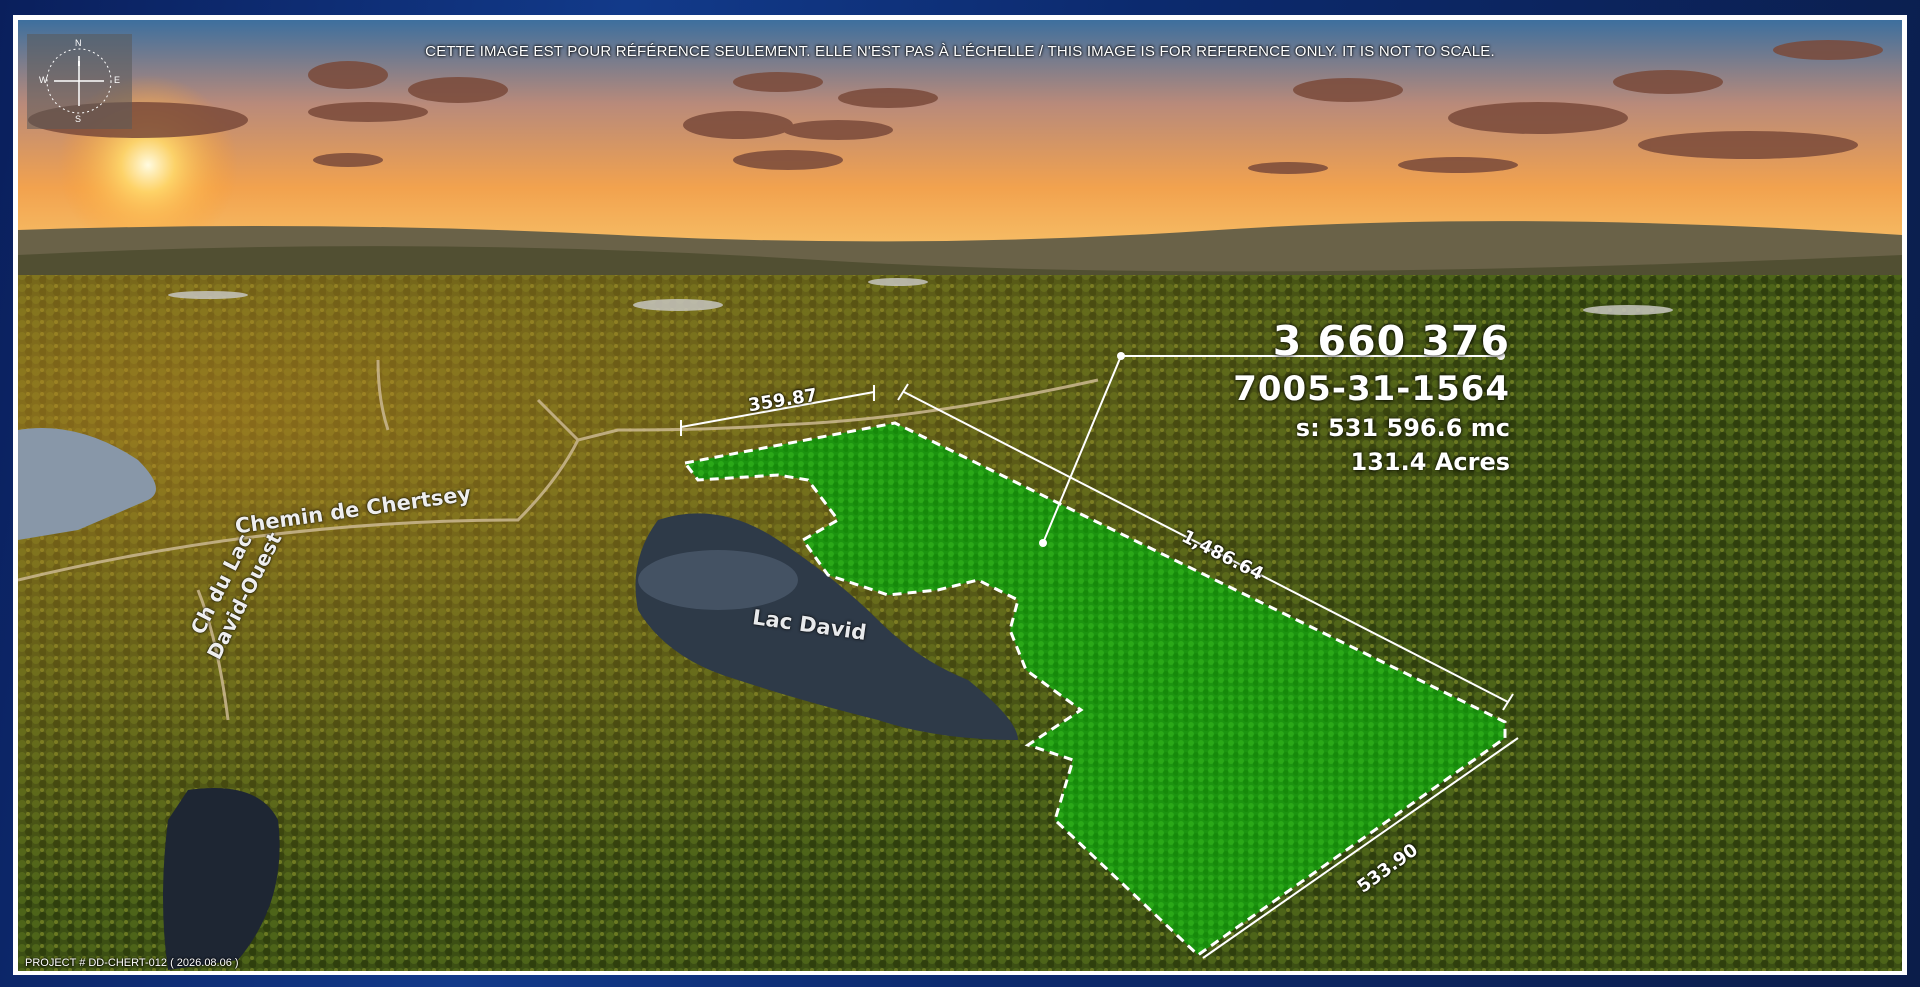 Image resolution: width=1920 pixels, height=987 pixels. Describe the element at coordinates (78, 119) in the screenshot. I see `compass-s: S` at that location.